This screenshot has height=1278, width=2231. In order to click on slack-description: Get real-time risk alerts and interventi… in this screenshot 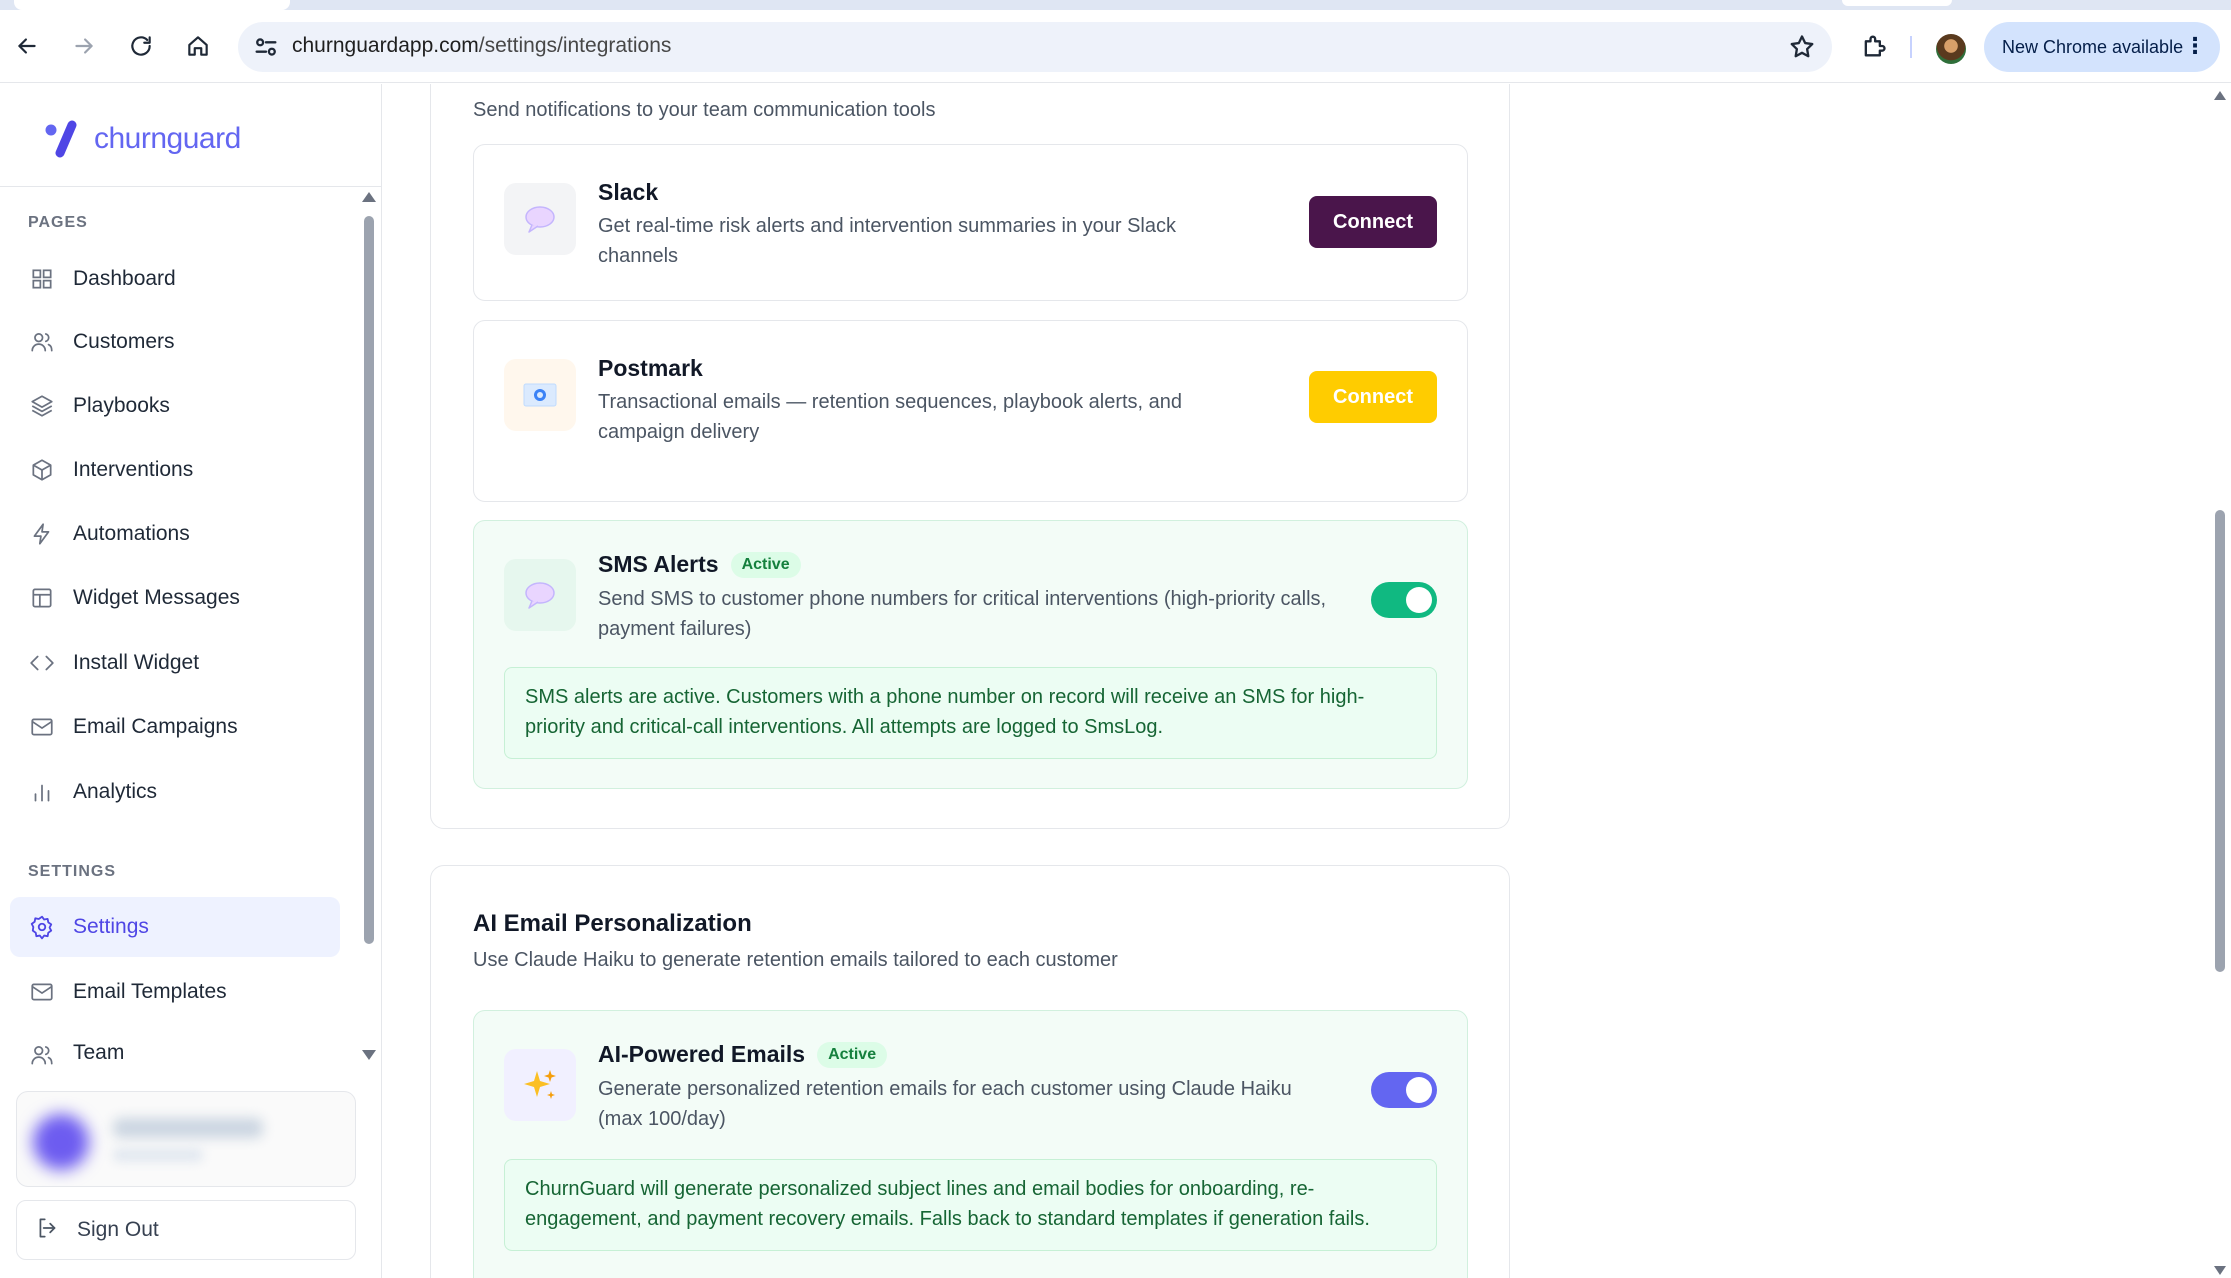, I will do `click(887, 241)`.